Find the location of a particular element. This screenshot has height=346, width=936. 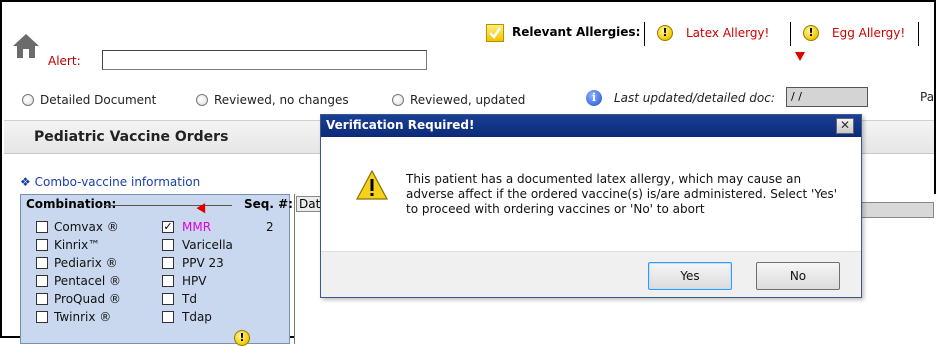

alert-label: Alert: is located at coordinates (64, 61).